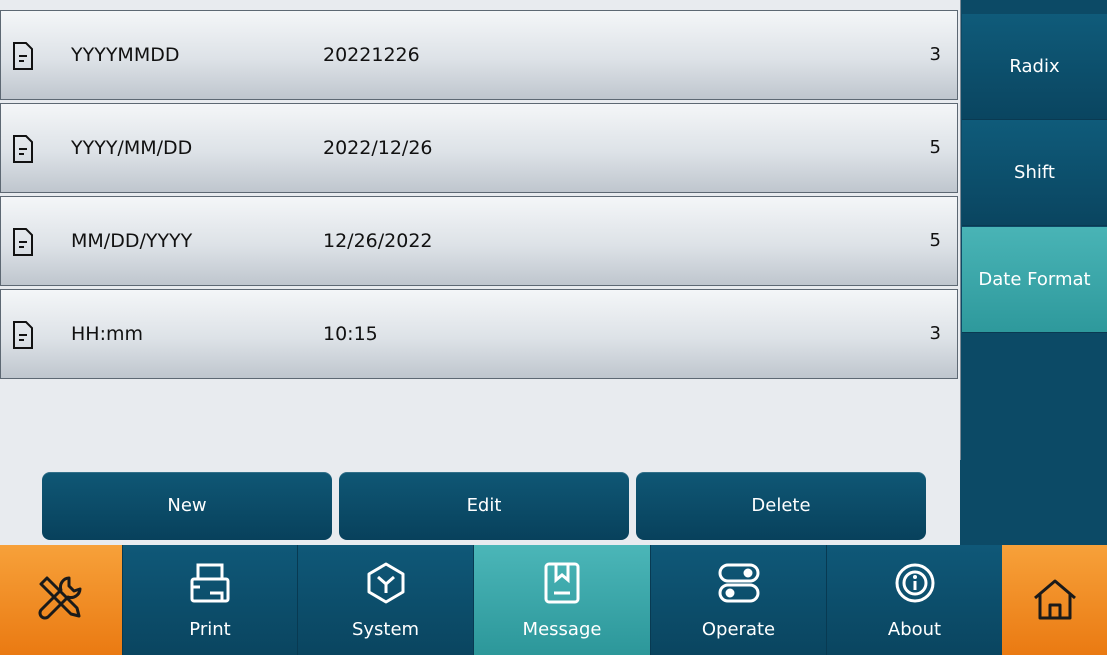 The height and width of the screenshot is (655, 1107). What do you see at coordinates (479, 241) in the screenshot?
I see `list-item: MM/DD/YYYY 12/26/2022 5` at bounding box center [479, 241].